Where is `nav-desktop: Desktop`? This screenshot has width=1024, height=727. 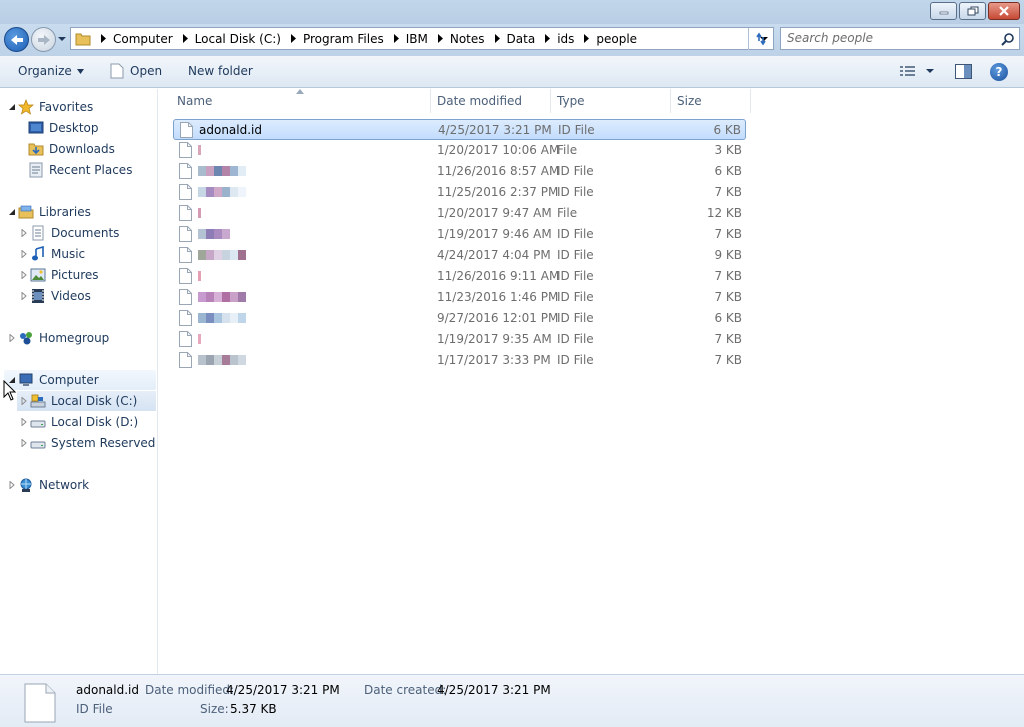
nav-desktop: Desktop is located at coordinates (63, 128).